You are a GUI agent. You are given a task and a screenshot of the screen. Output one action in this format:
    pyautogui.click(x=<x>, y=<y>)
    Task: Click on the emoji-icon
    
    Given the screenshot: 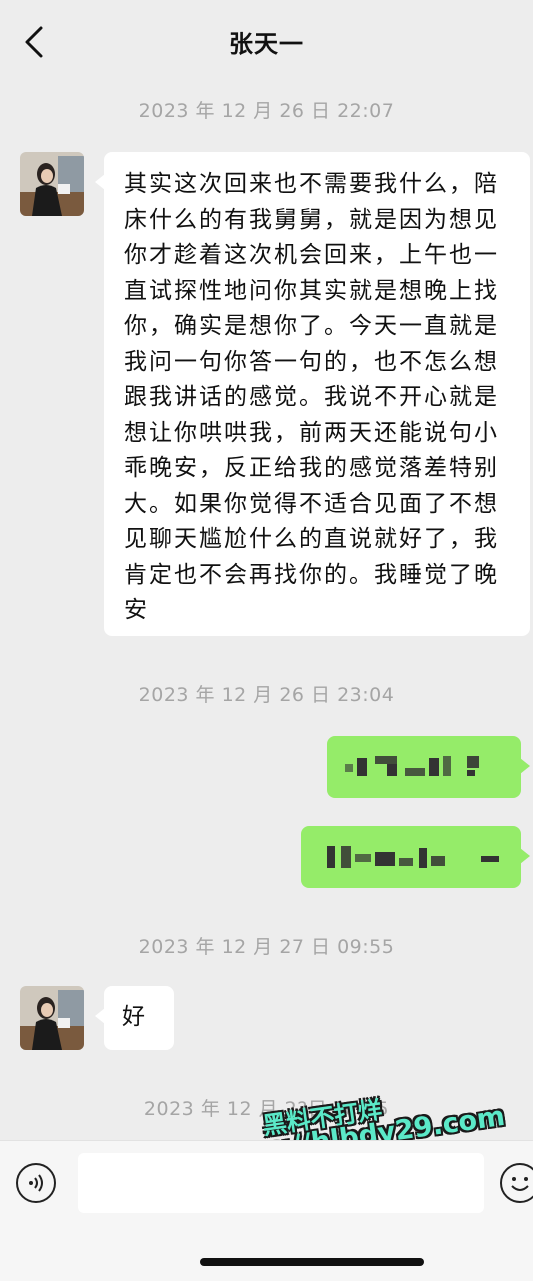 What is the action you would take?
    pyautogui.click(x=520, y=1184)
    